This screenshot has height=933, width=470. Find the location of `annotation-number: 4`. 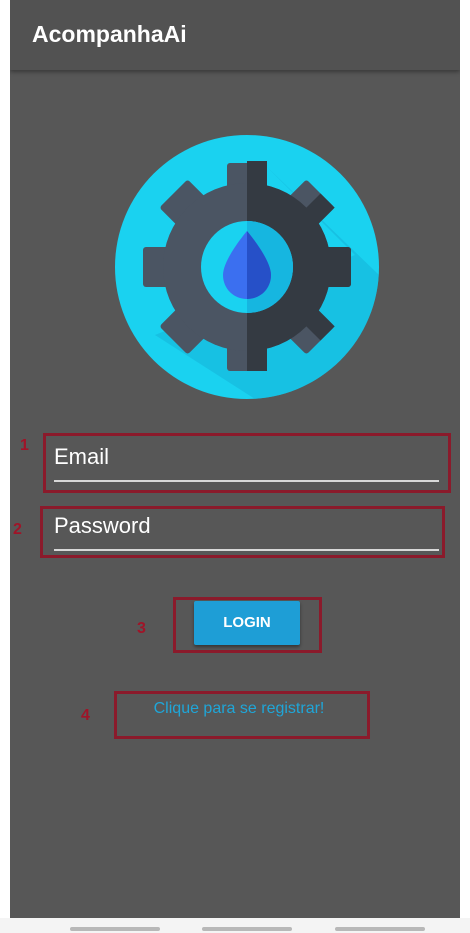

annotation-number: 4 is located at coordinates (85, 715).